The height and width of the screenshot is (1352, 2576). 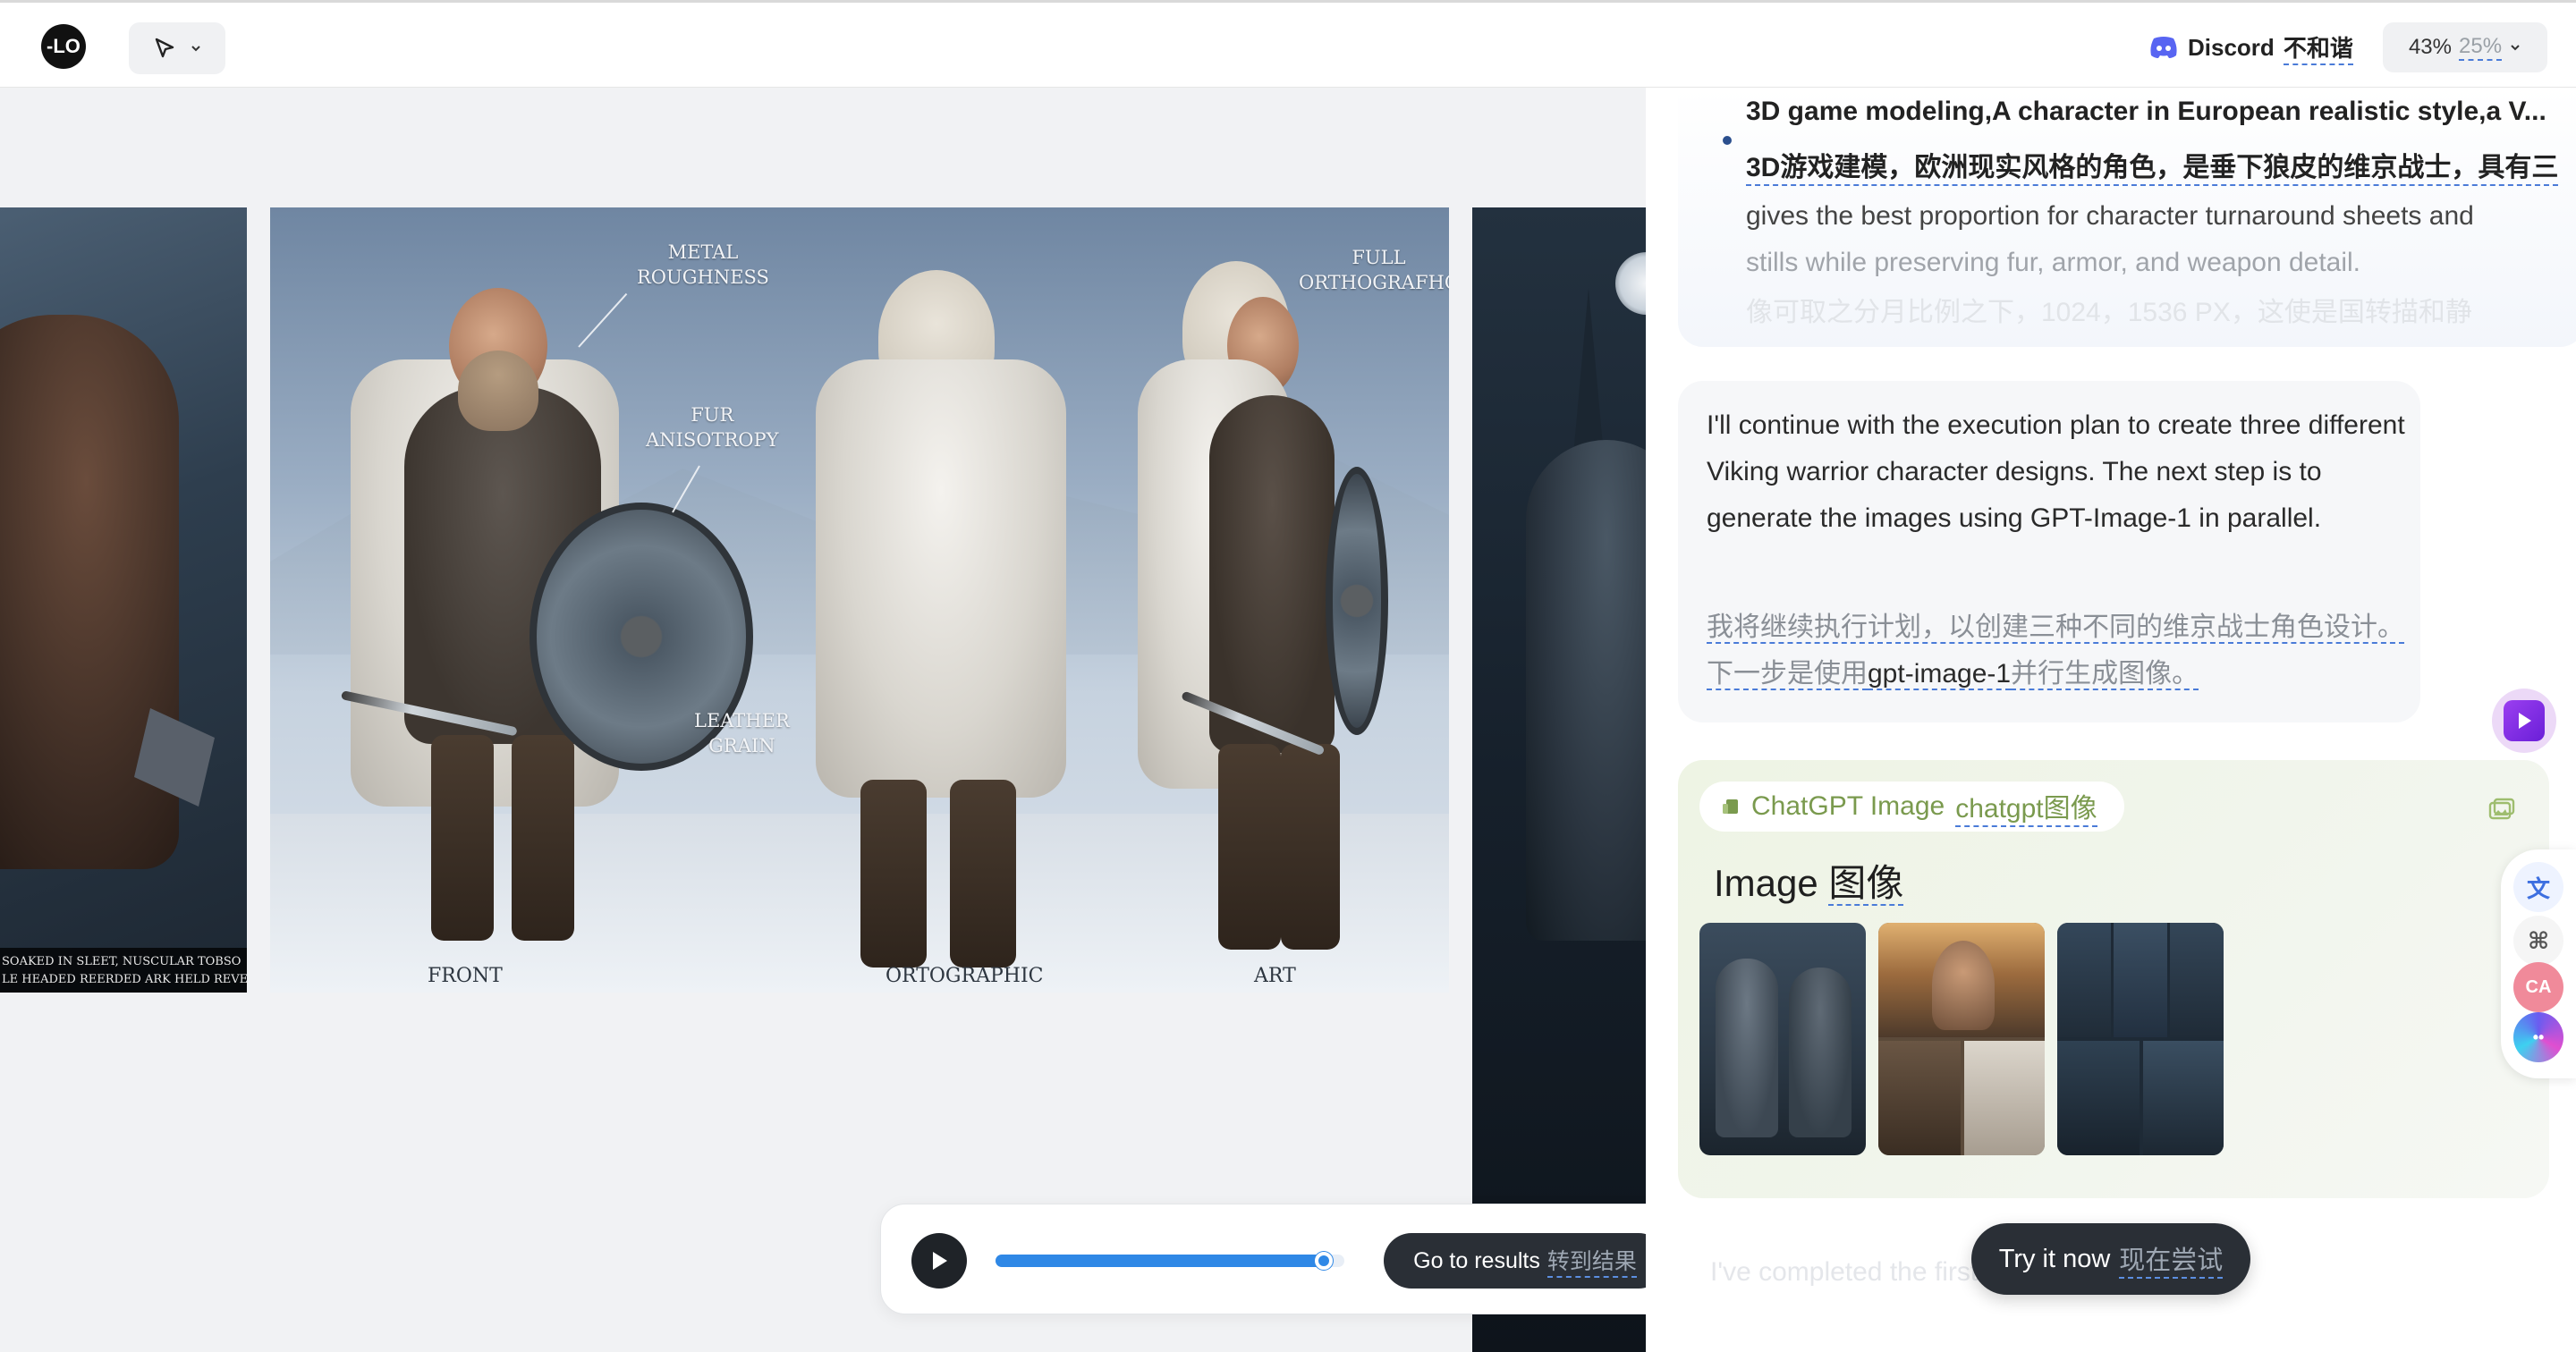 What do you see at coordinates (1374, 270) in the screenshot?
I see `callout-full-orthographic: FULL ORTHOGRAFHC` at bounding box center [1374, 270].